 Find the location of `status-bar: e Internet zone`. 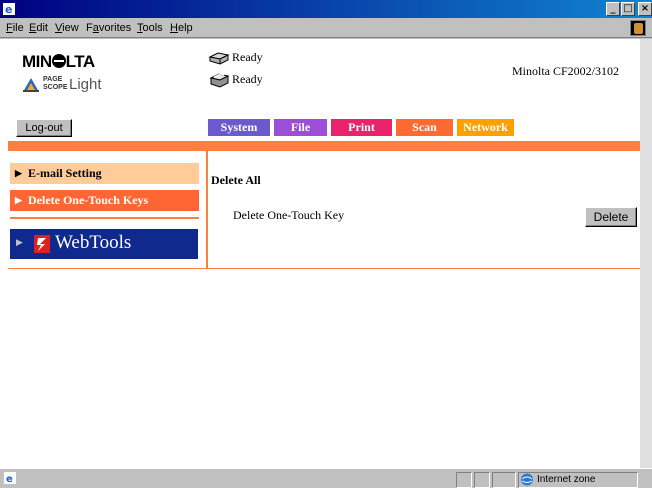

status-bar: e Internet zone is located at coordinates (326, 478).